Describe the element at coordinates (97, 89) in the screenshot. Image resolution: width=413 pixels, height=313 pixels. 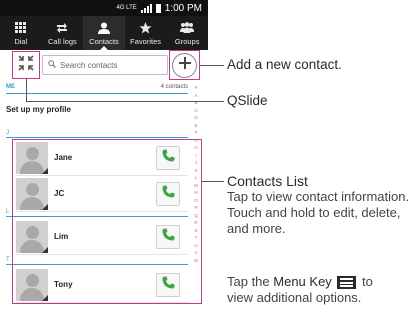
I see `me-section-header: ME 4 contacts` at that location.